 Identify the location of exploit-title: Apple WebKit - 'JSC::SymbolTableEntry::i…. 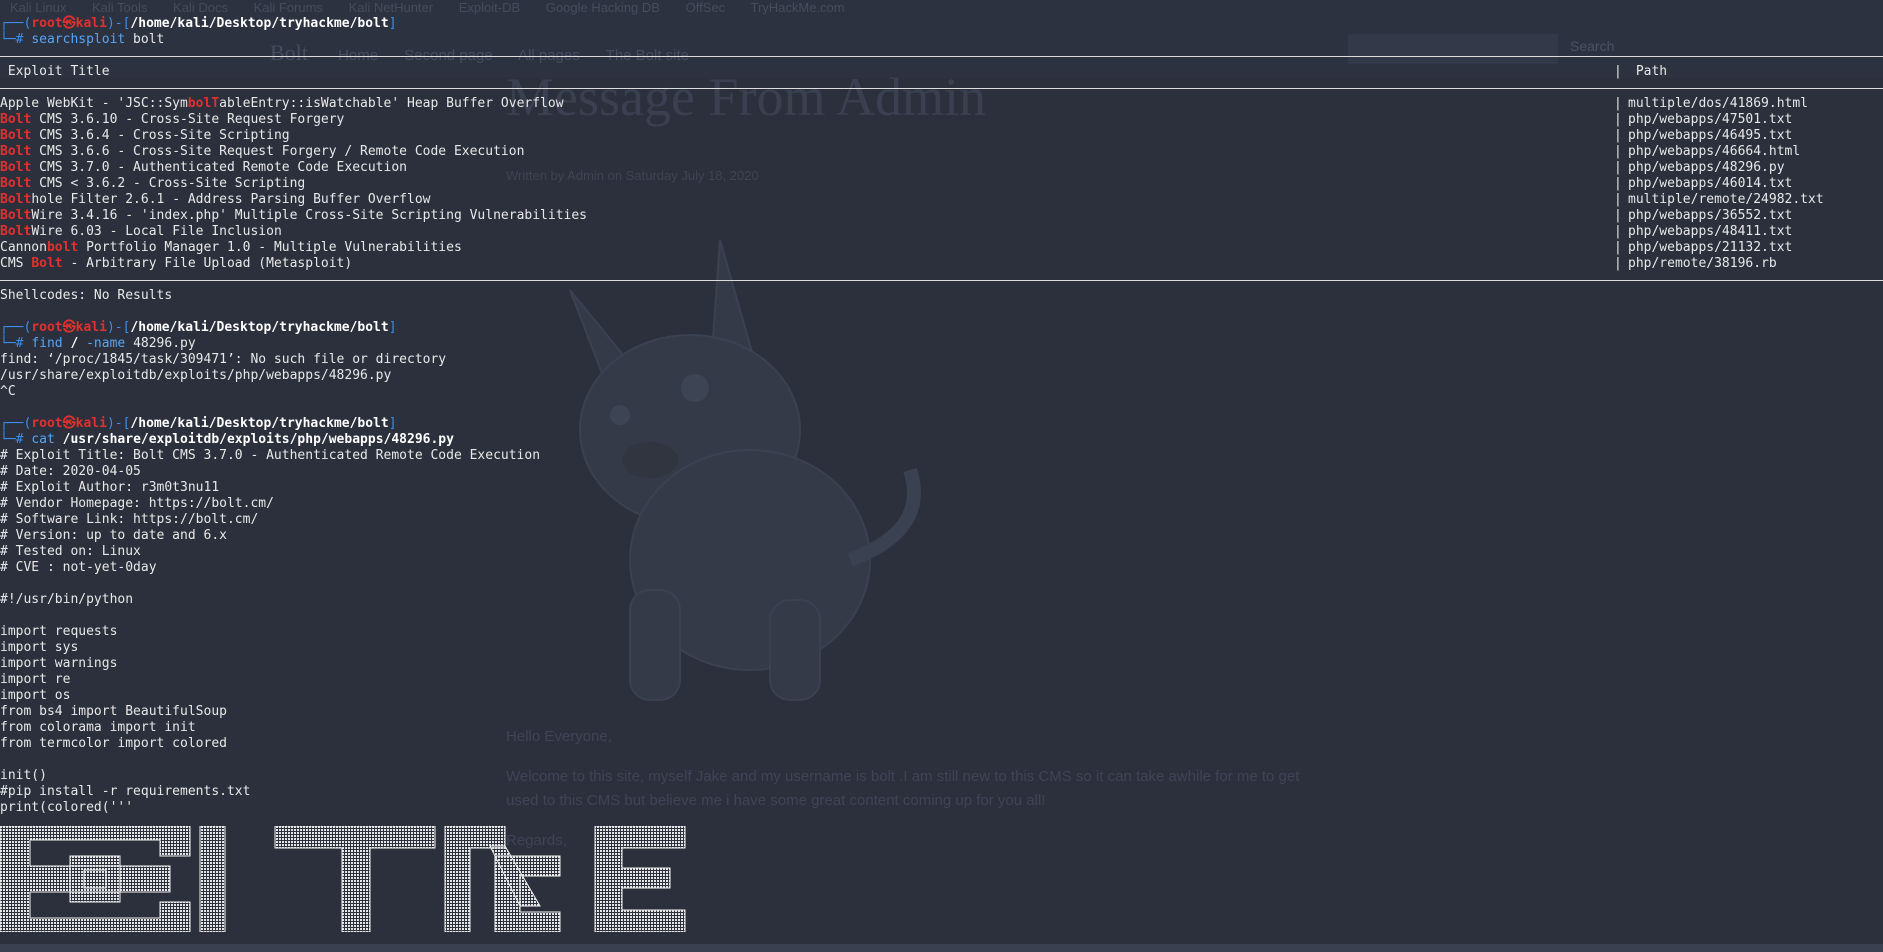
(282, 103).